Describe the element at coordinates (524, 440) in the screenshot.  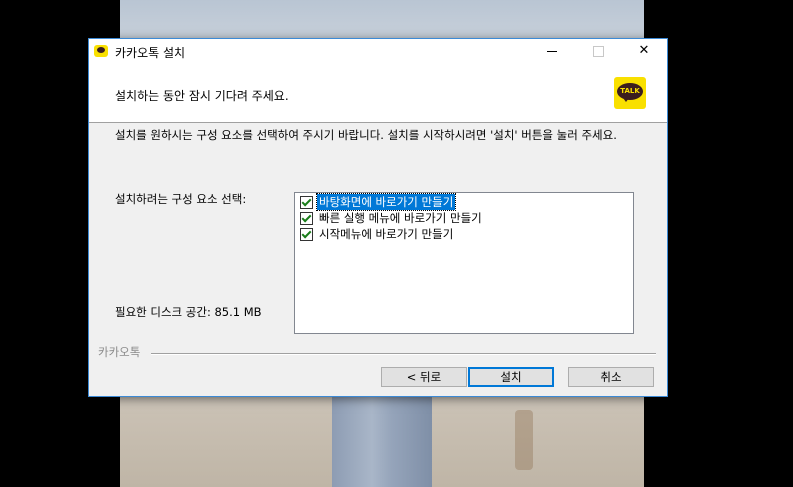
I see `wallpaper-detail` at that location.